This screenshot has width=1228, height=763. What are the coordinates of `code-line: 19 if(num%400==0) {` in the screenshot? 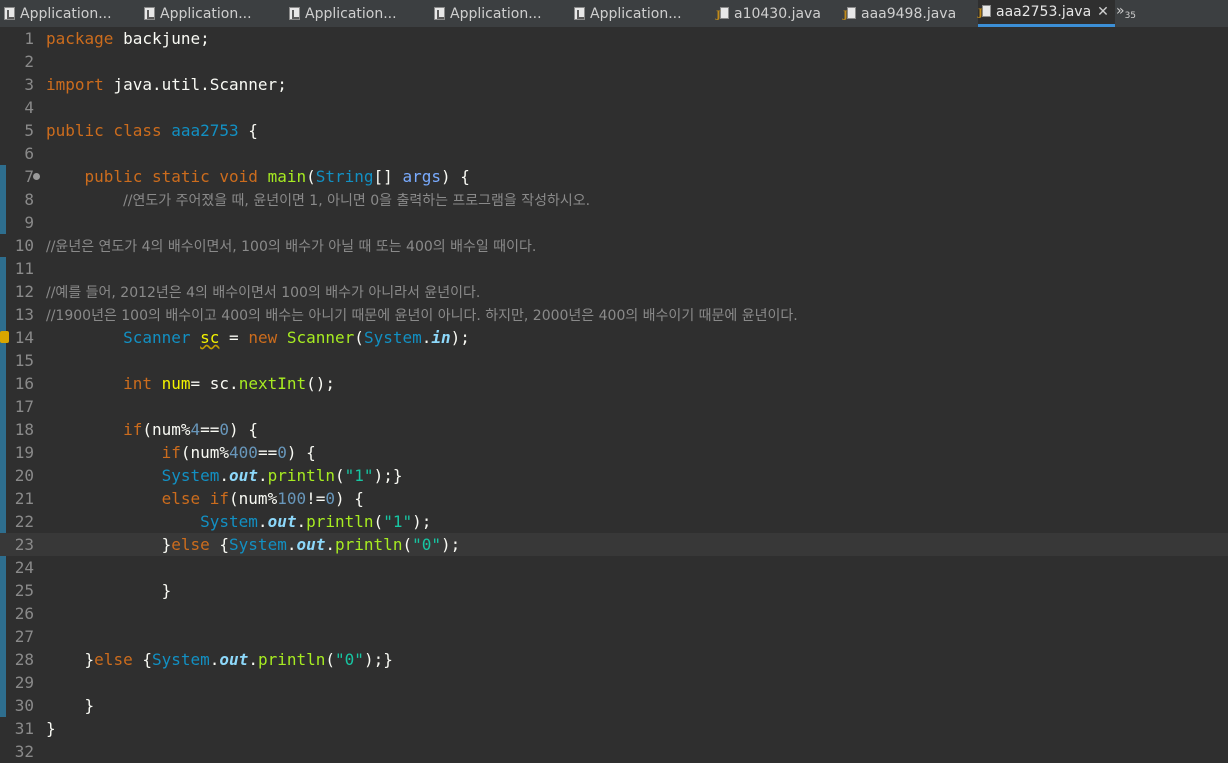 It's located at (614, 452).